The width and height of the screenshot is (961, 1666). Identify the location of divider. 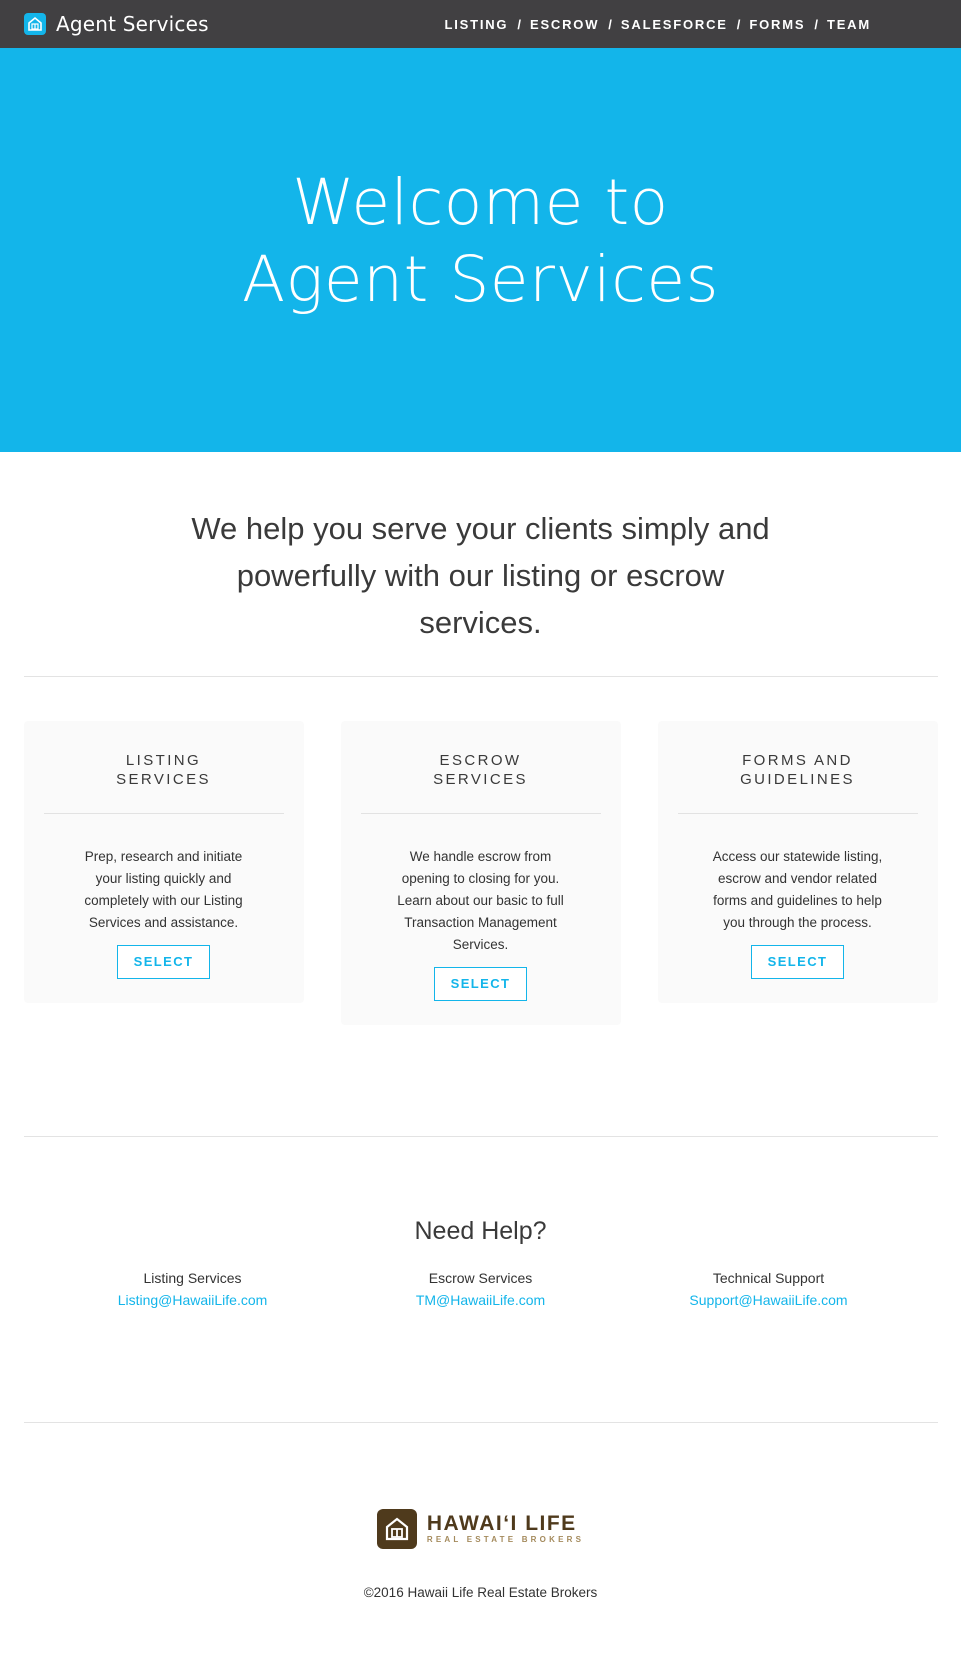
(480, 676).